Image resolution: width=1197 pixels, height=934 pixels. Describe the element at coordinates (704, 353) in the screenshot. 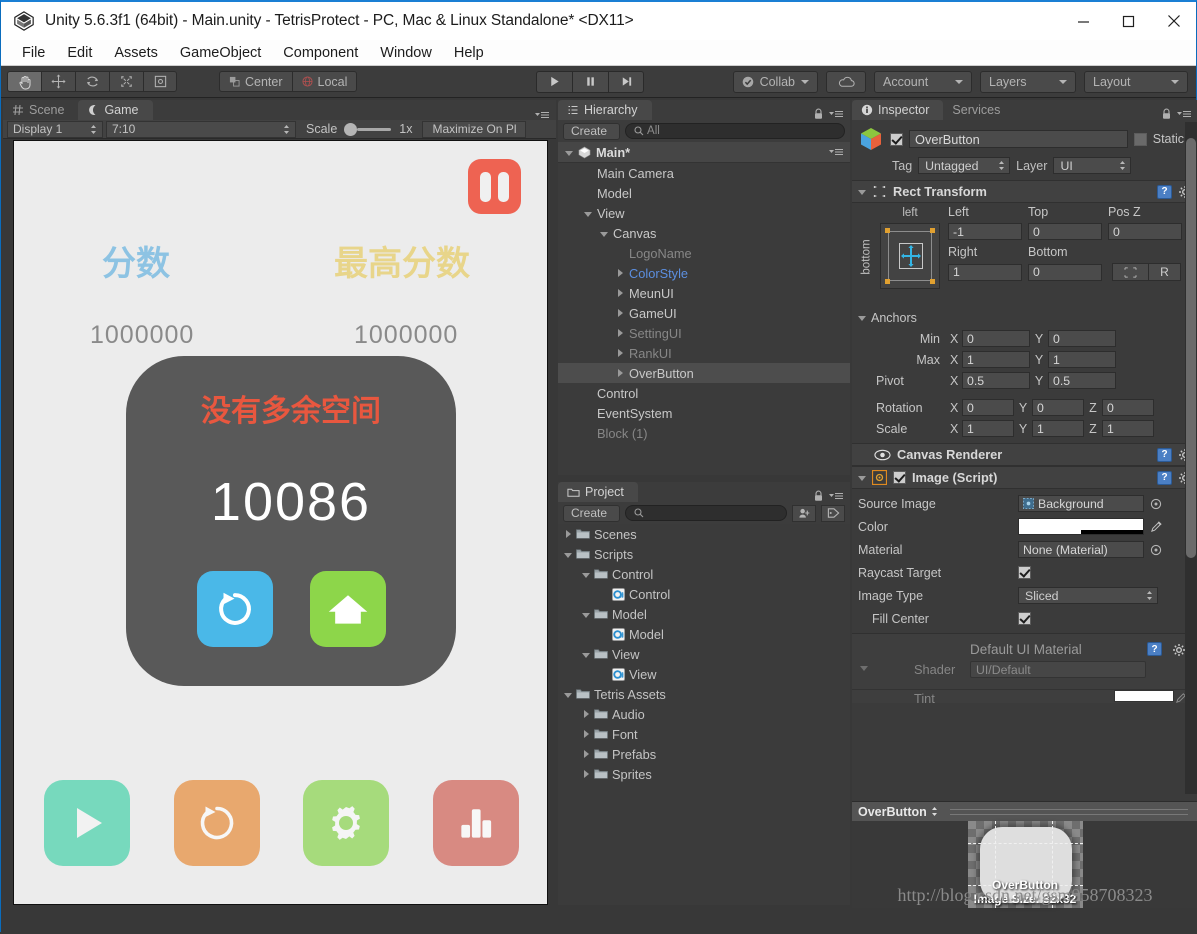

I see `hierarchy-item-rankui: RankUI` at that location.